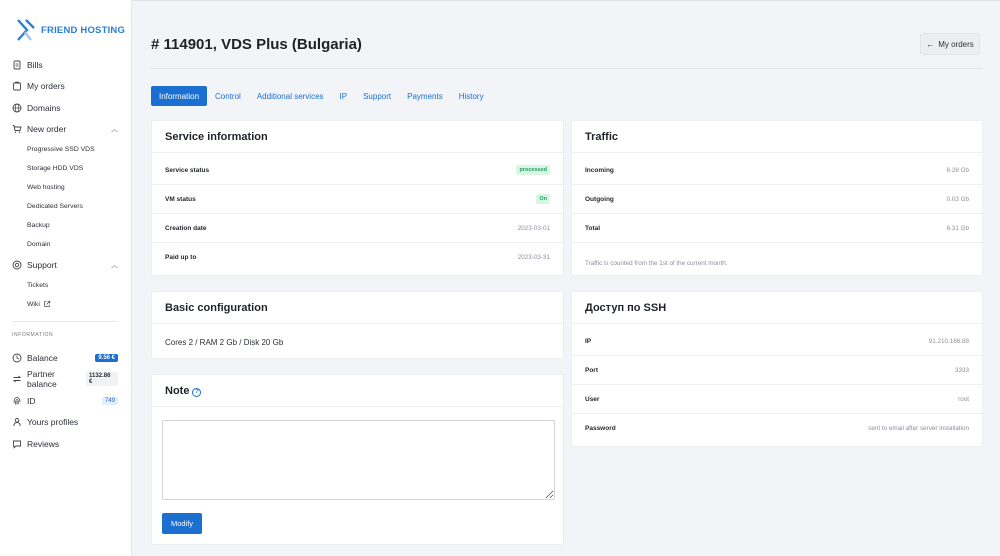 Image resolution: width=1000 pixels, height=556 pixels. What do you see at coordinates (180, 199) in the screenshot?
I see `row-label: VM status` at bounding box center [180, 199].